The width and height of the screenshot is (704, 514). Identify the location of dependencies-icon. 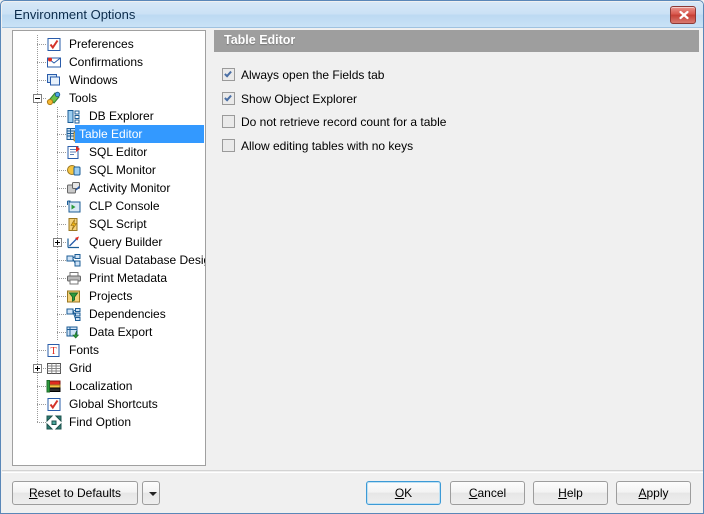
(74, 314).